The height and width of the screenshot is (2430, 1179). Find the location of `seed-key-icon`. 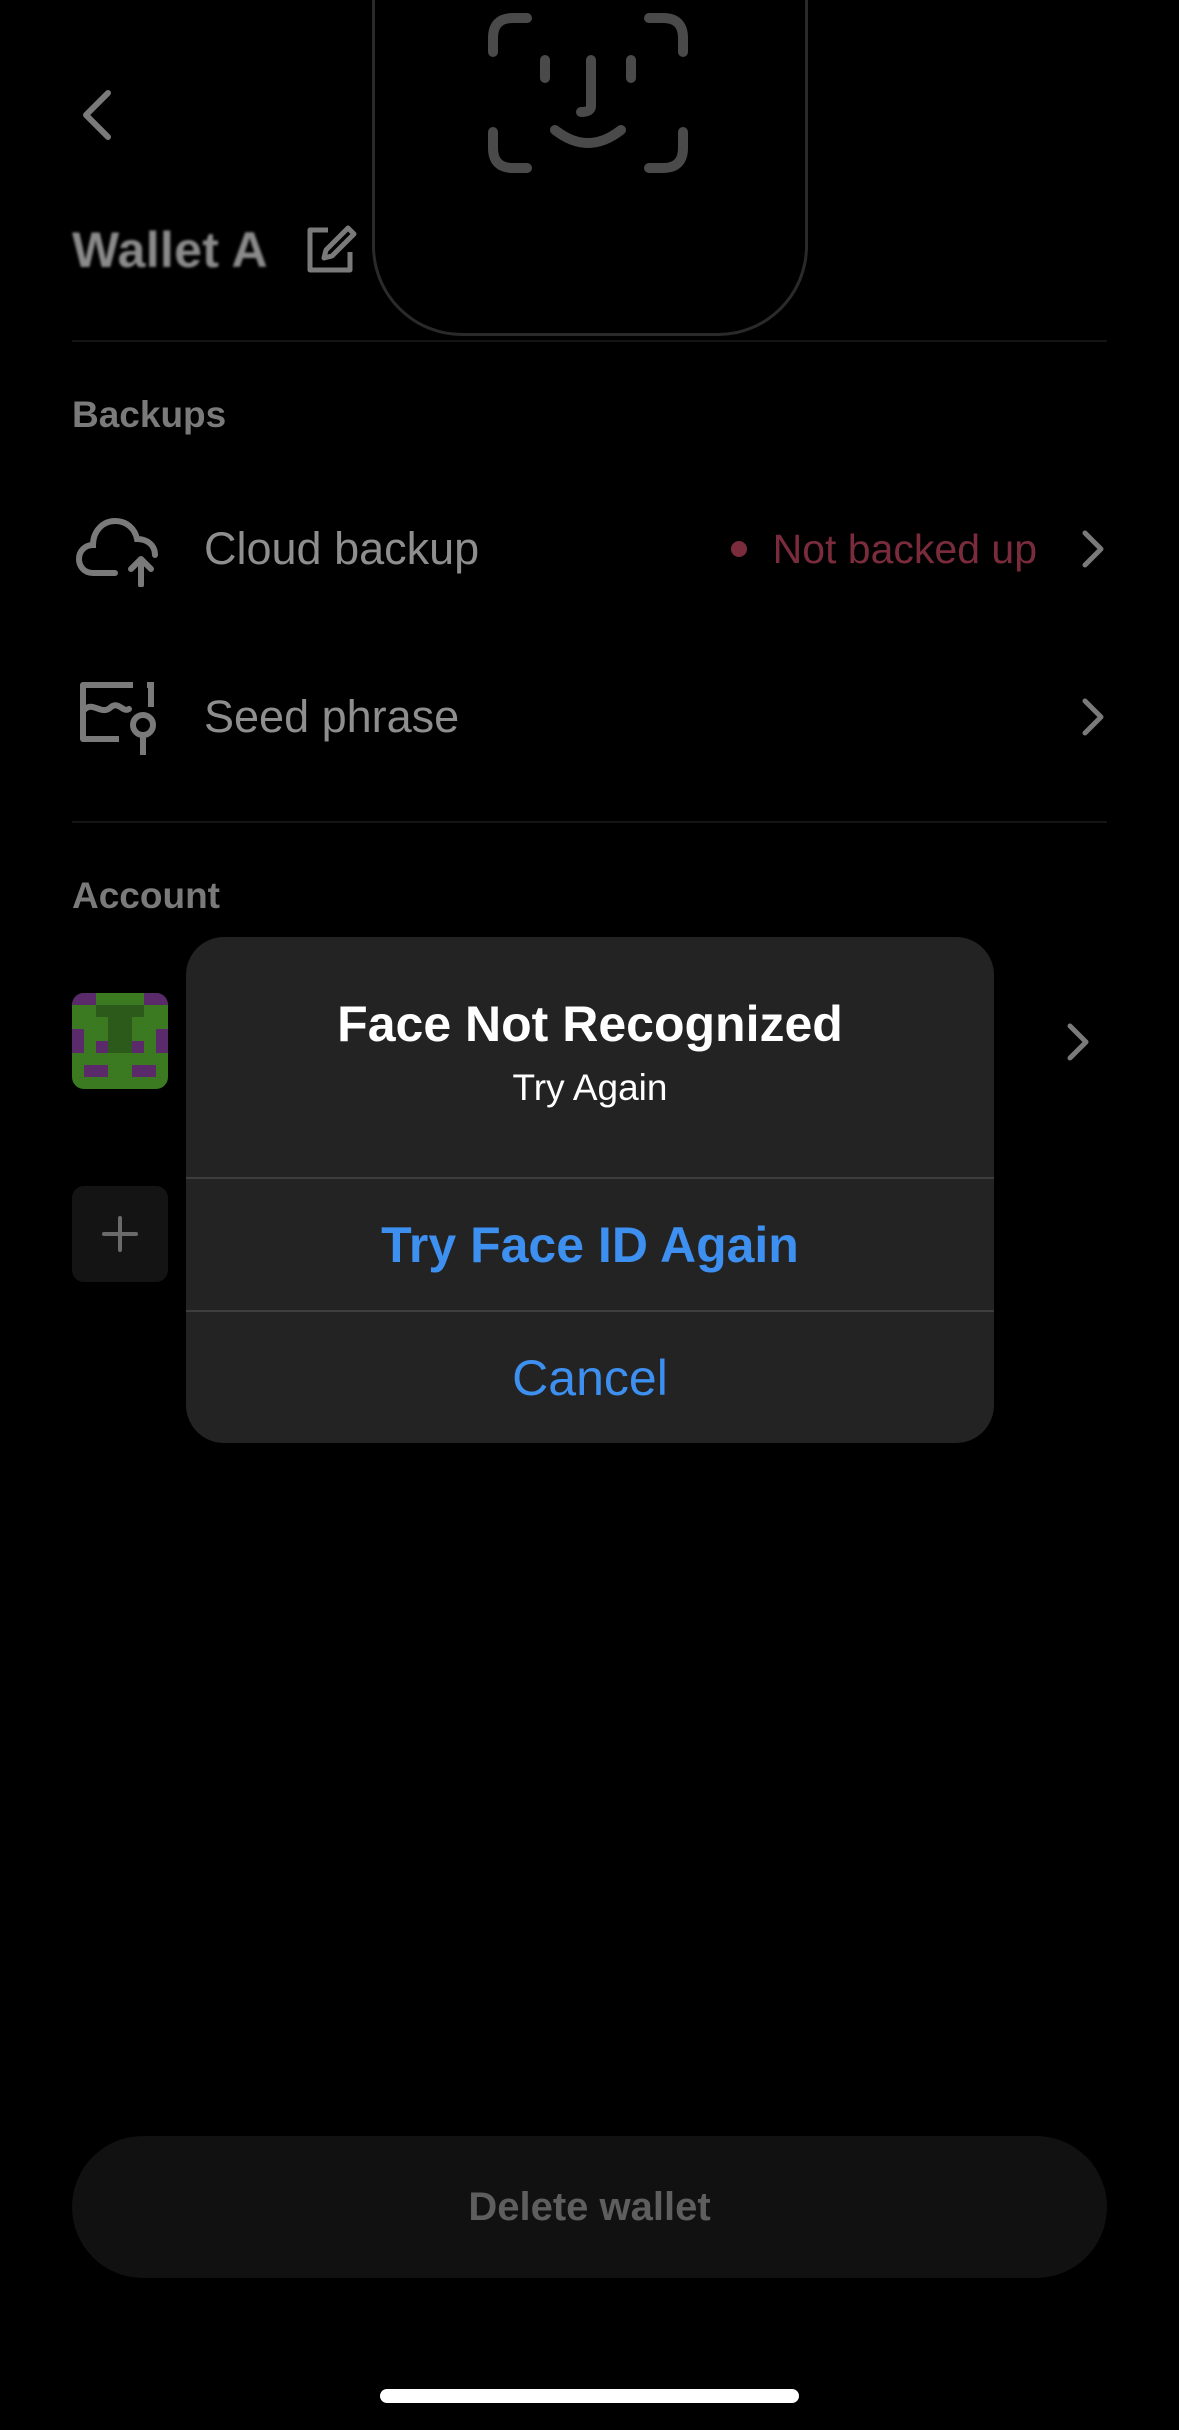

seed-key-icon is located at coordinates (117, 717).